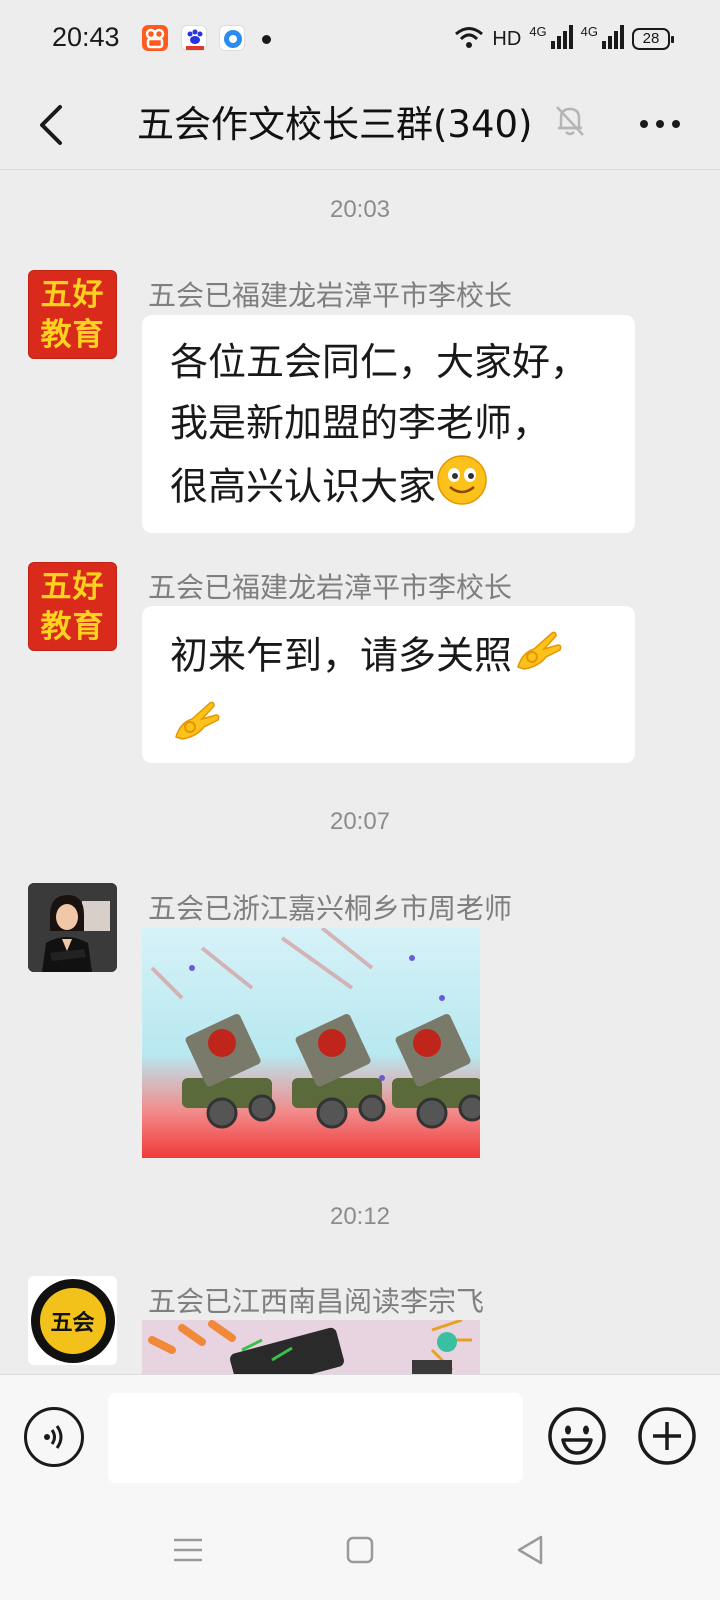  What do you see at coordinates (390, 489) in the screenshot?
I see `message-line: 很高兴认识大家` at bounding box center [390, 489].